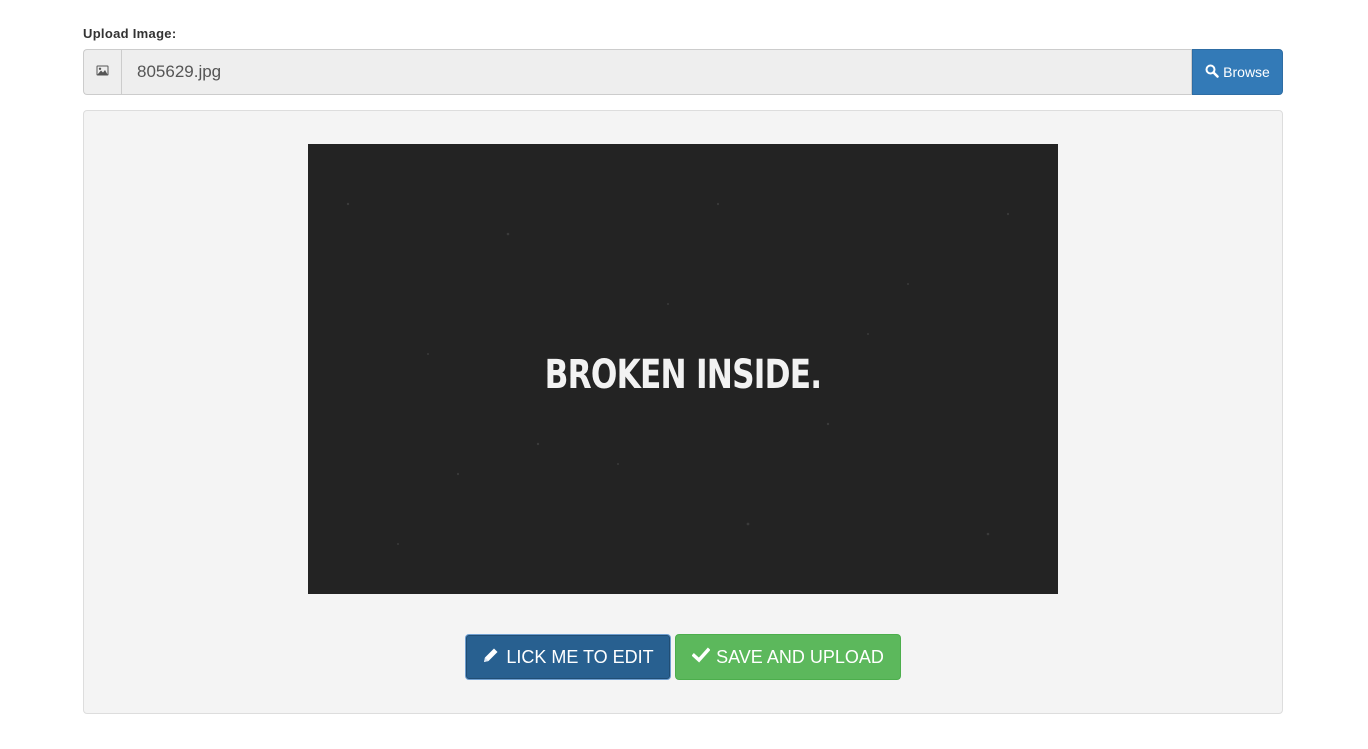 This screenshot has width=1368, height=749. I want to click on image-addon, so click(102, 72).